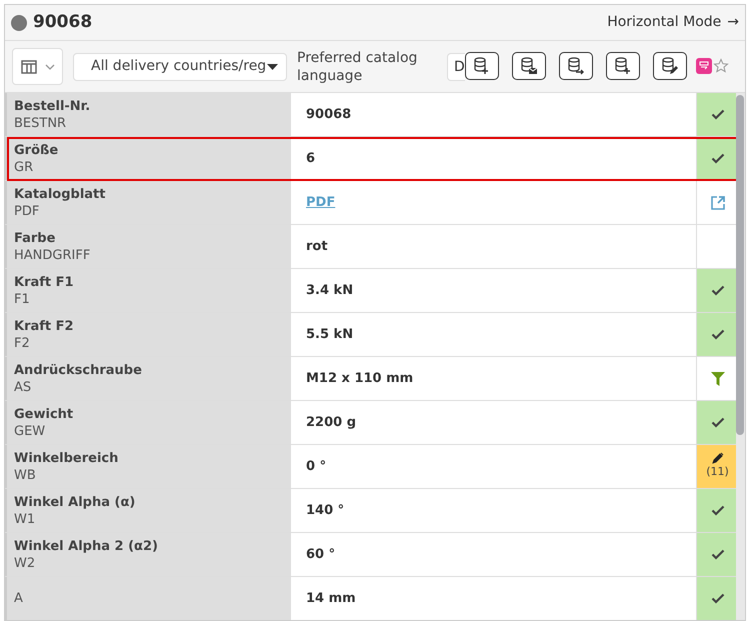  Describe the element at coordinates (321, 555) in the screenshot. I see `attribute-value: 60 °` at that location.